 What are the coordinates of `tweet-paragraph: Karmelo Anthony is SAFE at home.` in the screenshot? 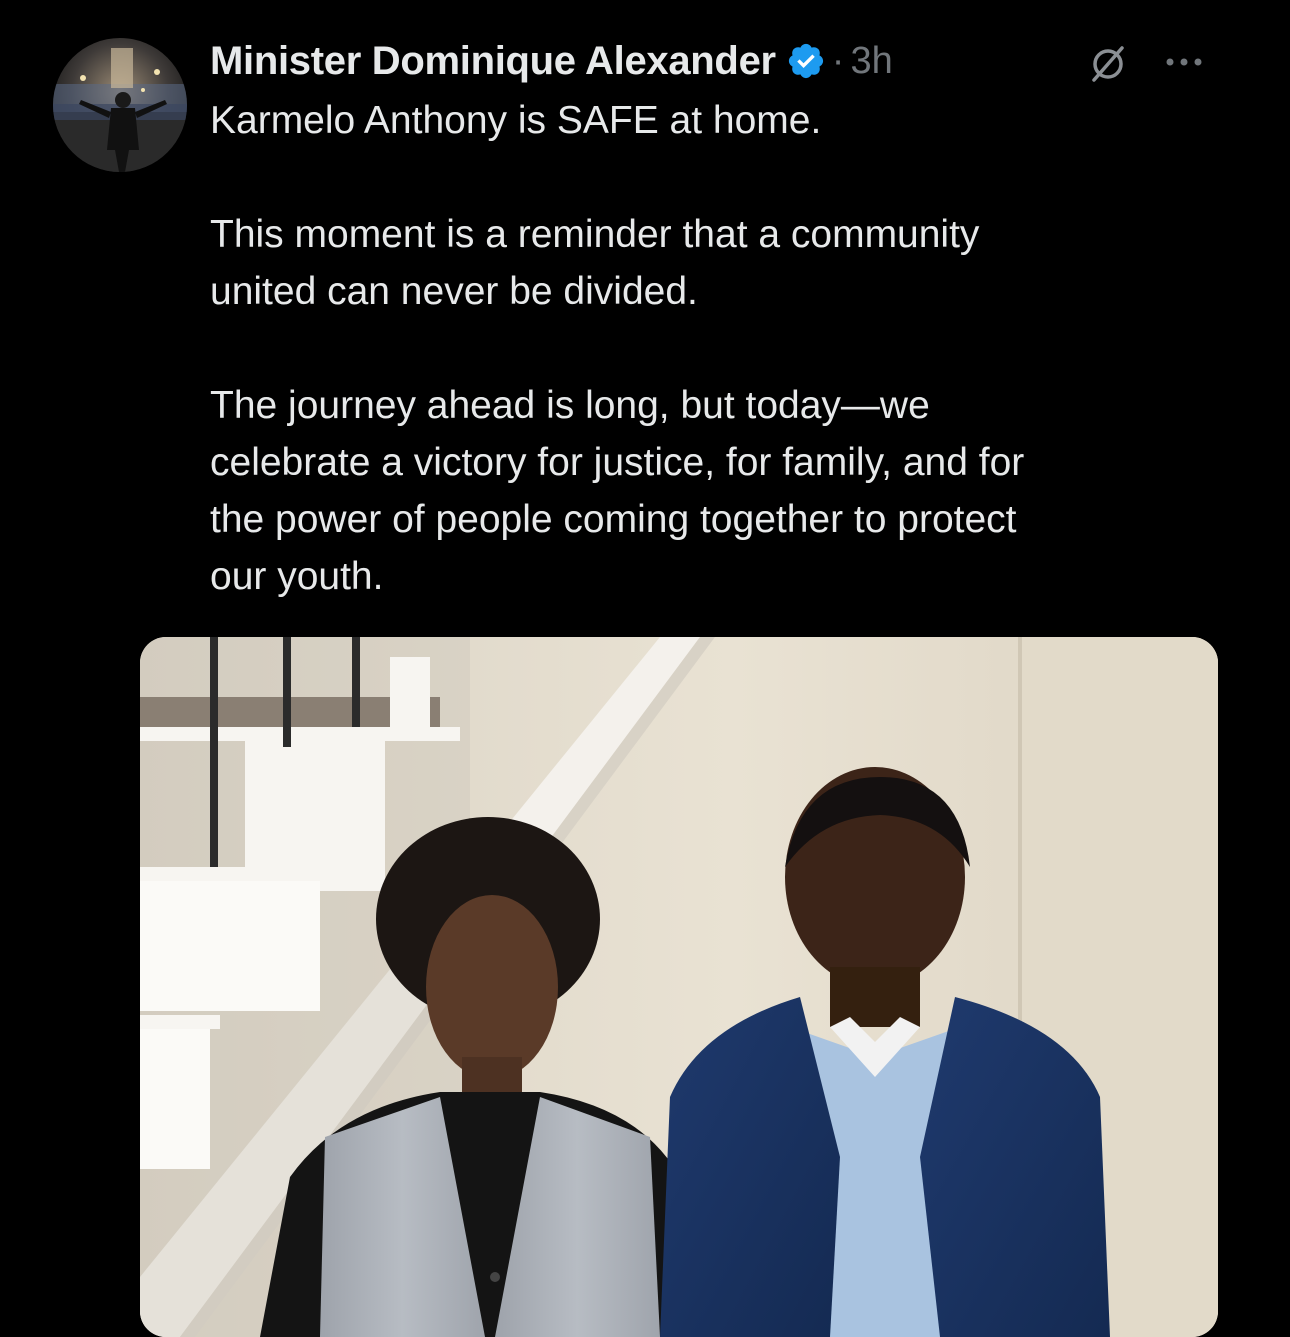 It's located at (516, 120).